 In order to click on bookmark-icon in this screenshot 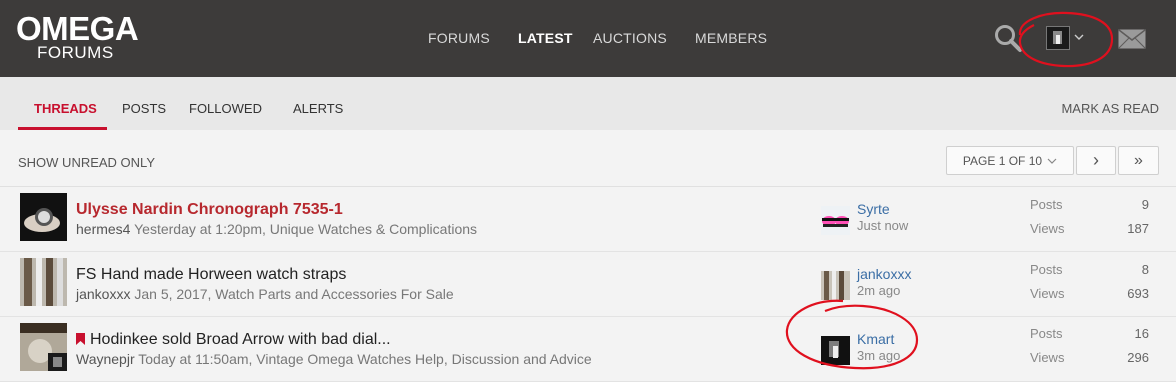, I will do `click(80, 339)`.